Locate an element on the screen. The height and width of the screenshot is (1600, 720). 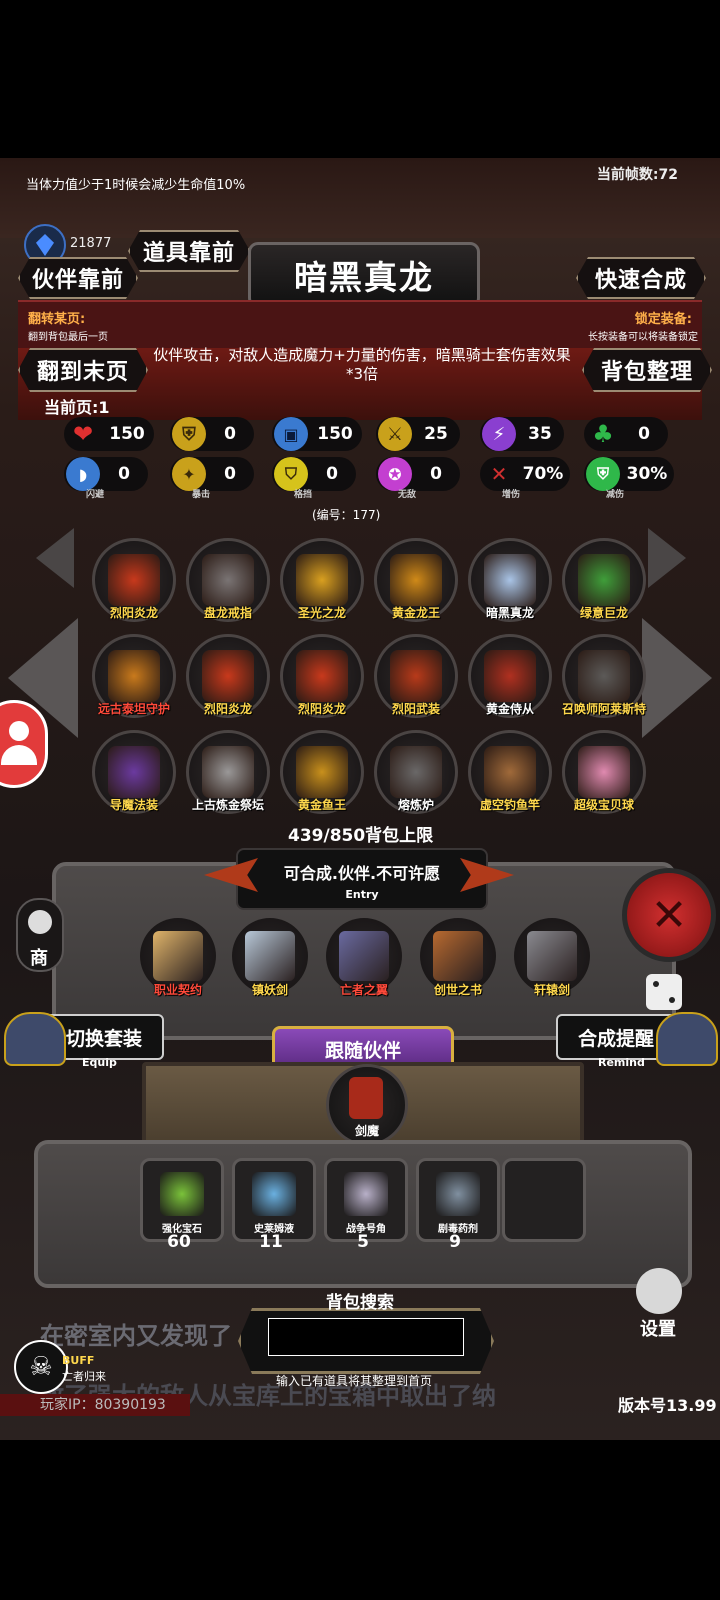
inventory-item-label: 黄金鱼王 is located at coordinates (321, 805).